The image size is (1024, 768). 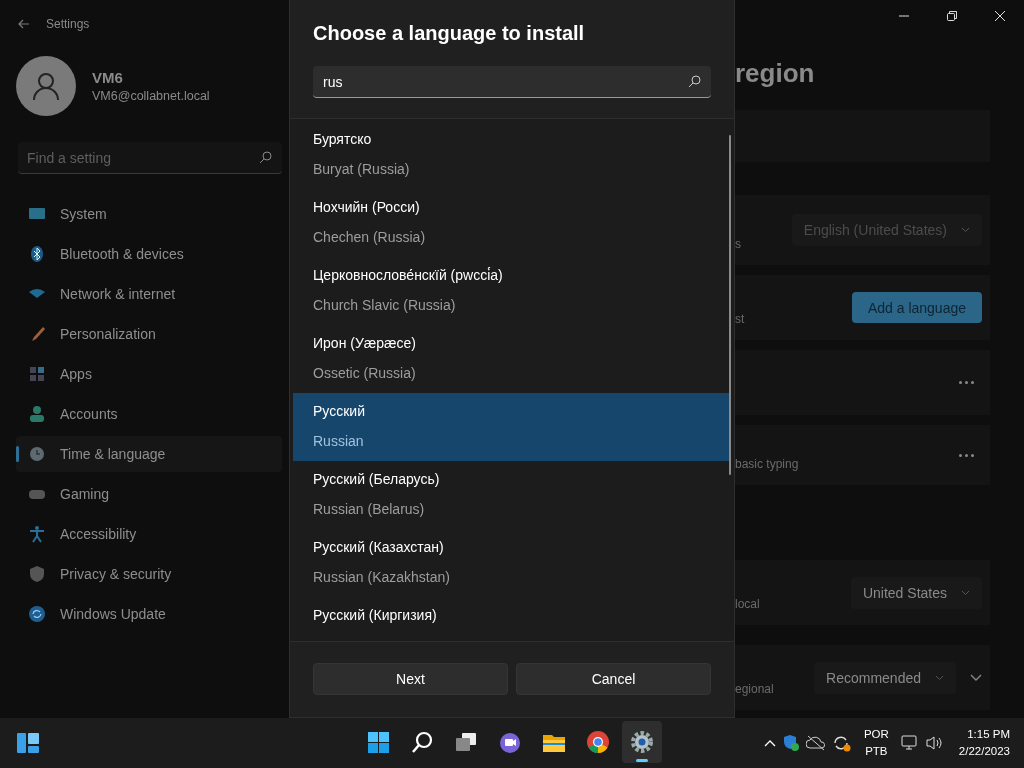 I want to click on nav-label: Windows Update, so click(x=113, y=614).